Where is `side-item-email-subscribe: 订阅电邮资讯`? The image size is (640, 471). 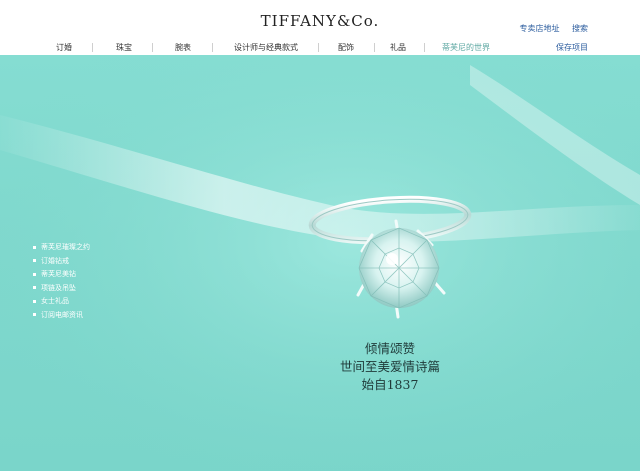 side-item-email-subscribe: 订阅电邮资讯 is located at coordinates (61, 316).